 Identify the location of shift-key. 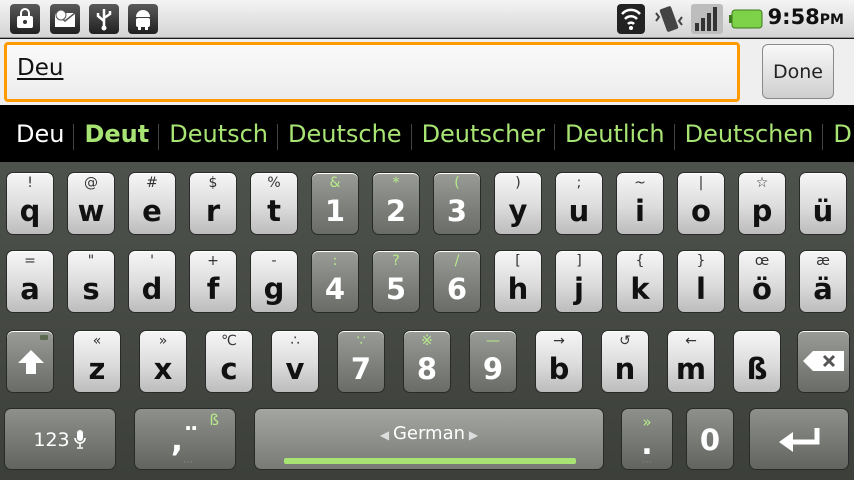
(30, 361).